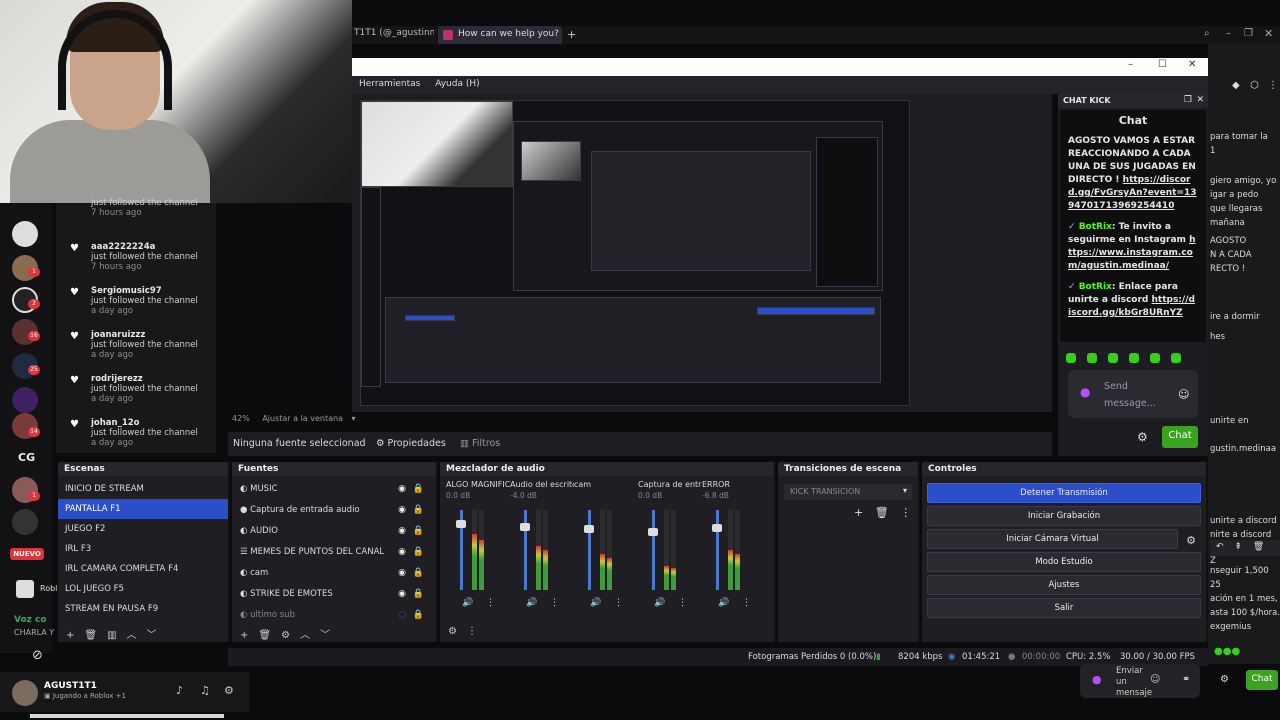 The height and width of the screenshot is (720, 1280). Describe the element at coordinates (143, 549) in the screenshot. I see `scene-item: IRL F3` at that location.